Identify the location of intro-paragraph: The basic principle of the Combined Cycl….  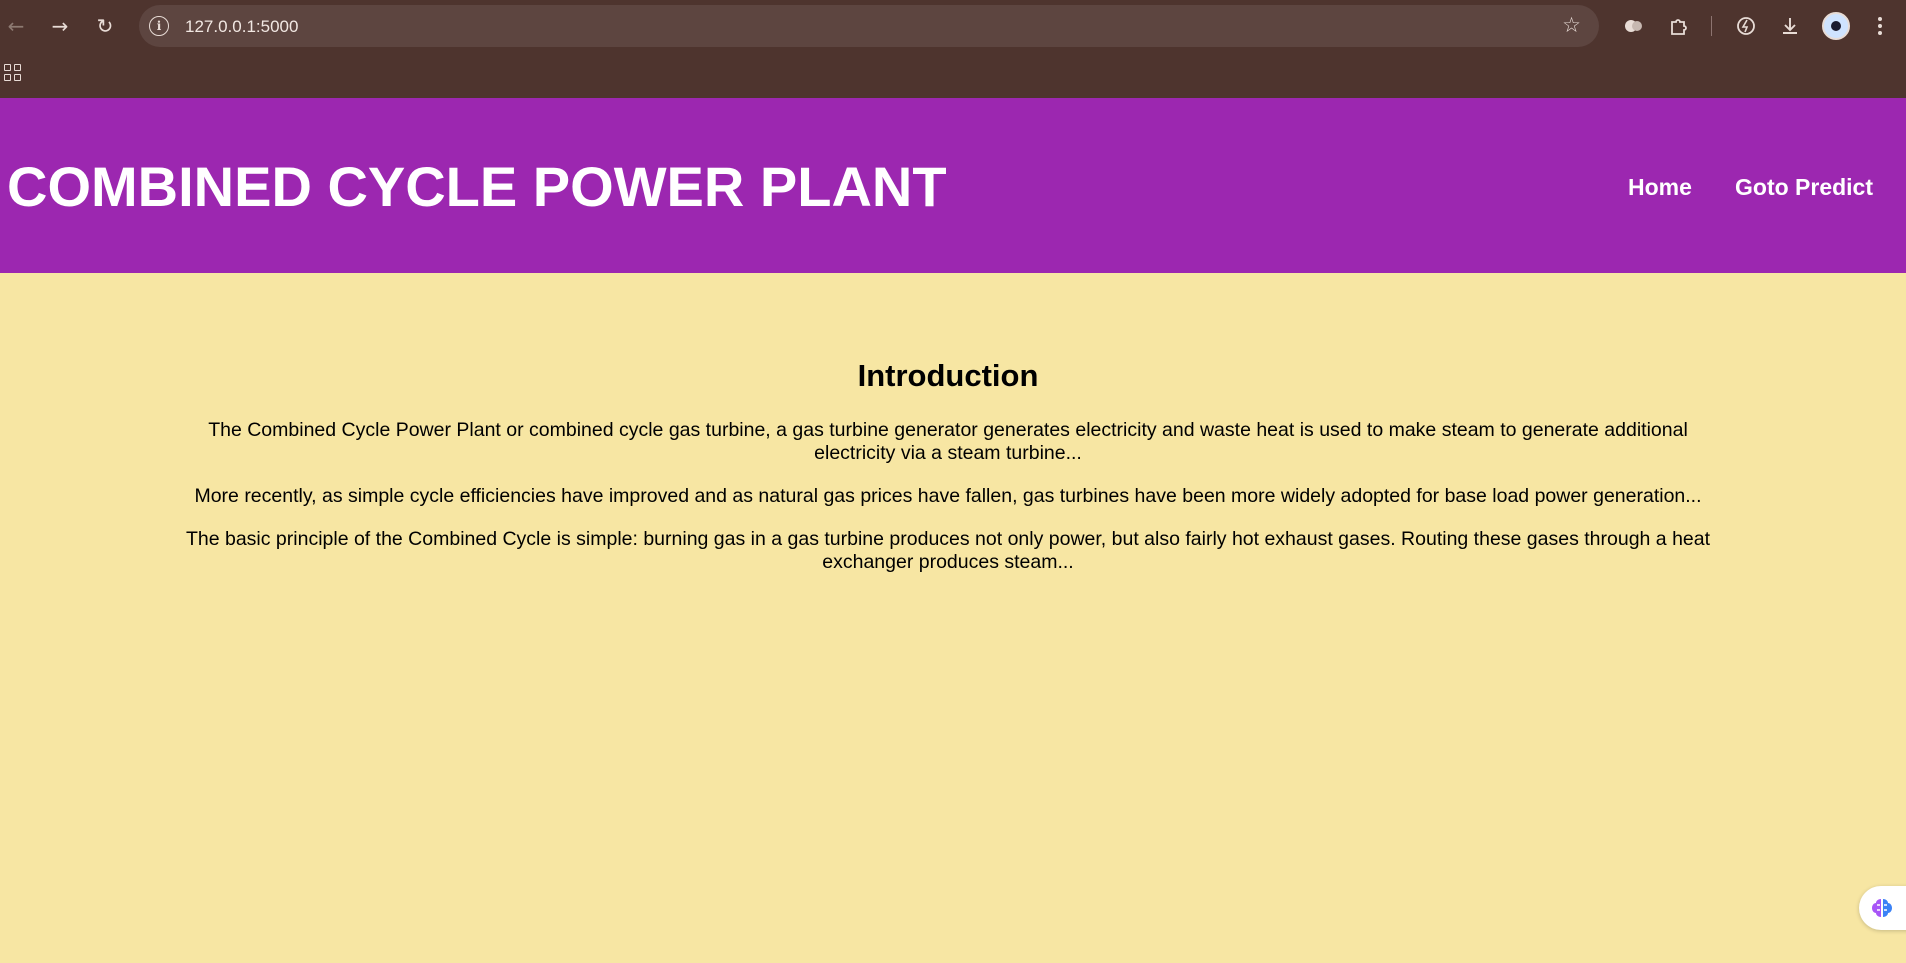
(948, 550).